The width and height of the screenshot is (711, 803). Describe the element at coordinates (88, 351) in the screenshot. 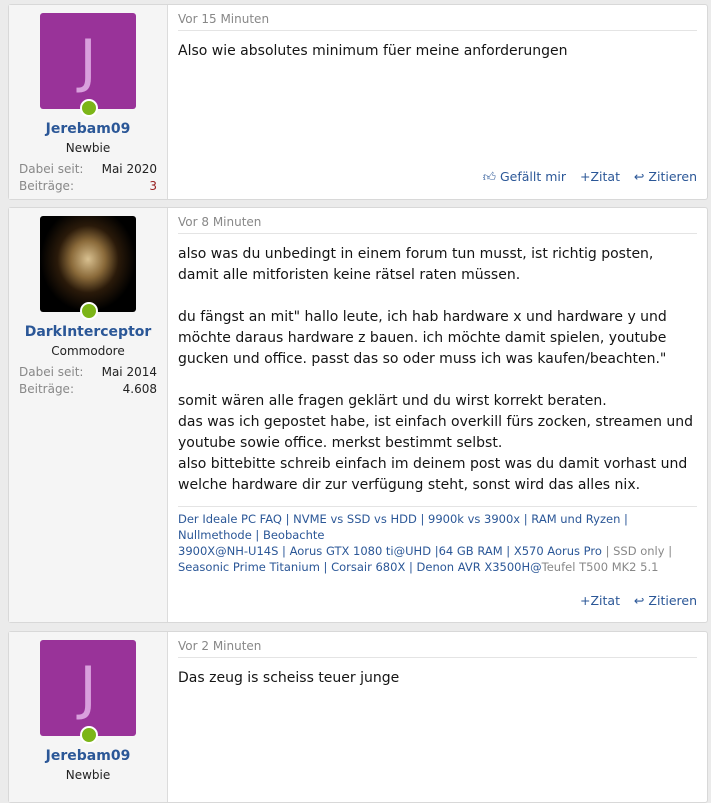

I see `user-title: Commodore` at that location.